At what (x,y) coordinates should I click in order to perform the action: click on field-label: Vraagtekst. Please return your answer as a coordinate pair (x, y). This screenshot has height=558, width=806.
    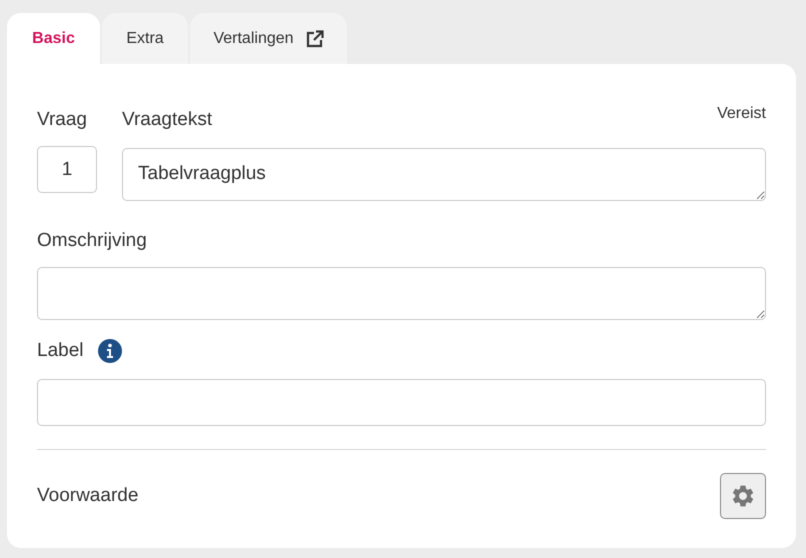
    Looking at the image, I should click on (167, 120).